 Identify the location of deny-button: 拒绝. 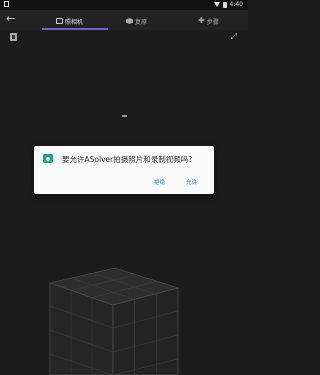
(159, 182).